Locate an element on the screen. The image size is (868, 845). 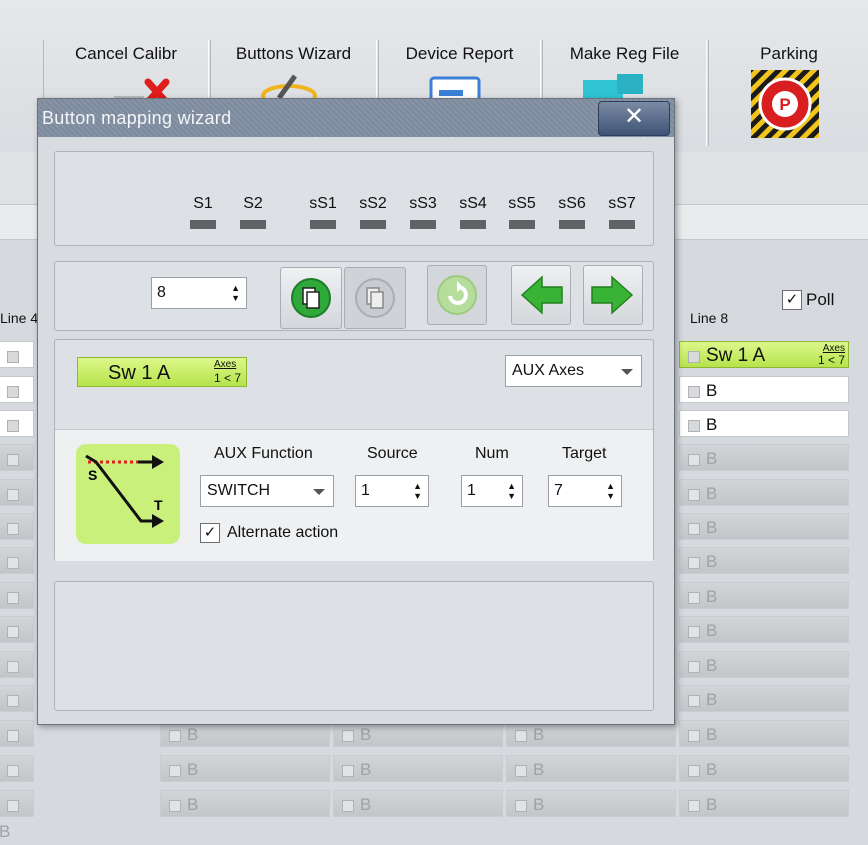
indicator-label: S2 is located at coordinates (253, 203).